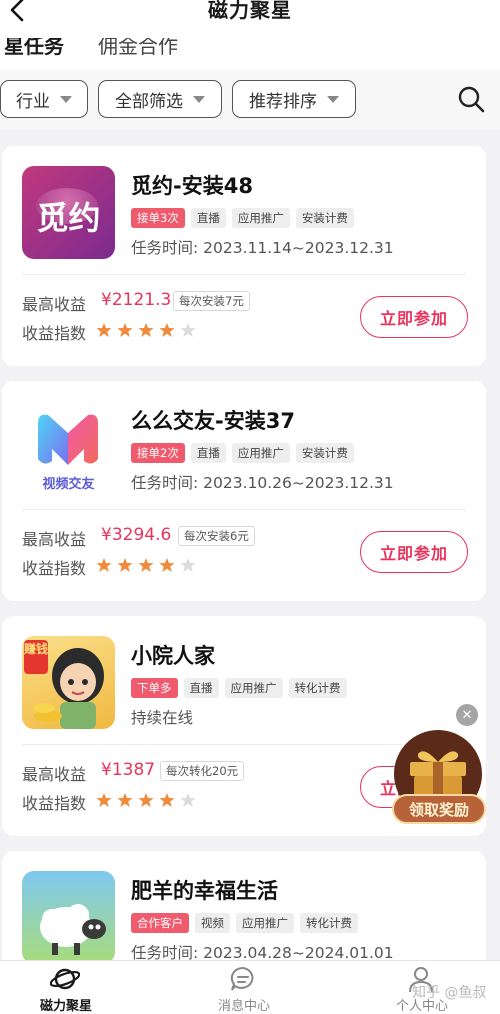  Describe the element at coordinates (162, 718) in the screenshot. I see `task-time: 持续在线` at that location.